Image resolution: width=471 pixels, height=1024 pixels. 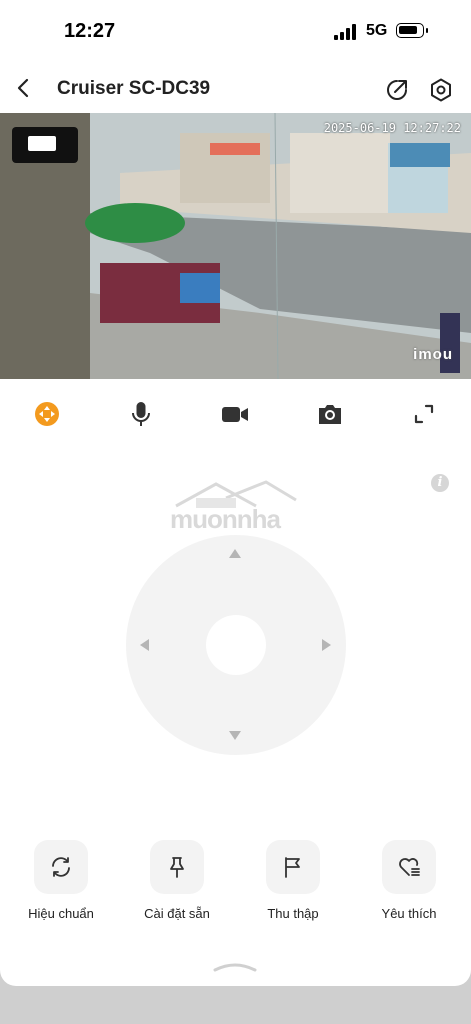 What do you see at coordinates (293, 913) in the screenshot?
I see `action-label: Thu thập` at bounding box center [293, 913].